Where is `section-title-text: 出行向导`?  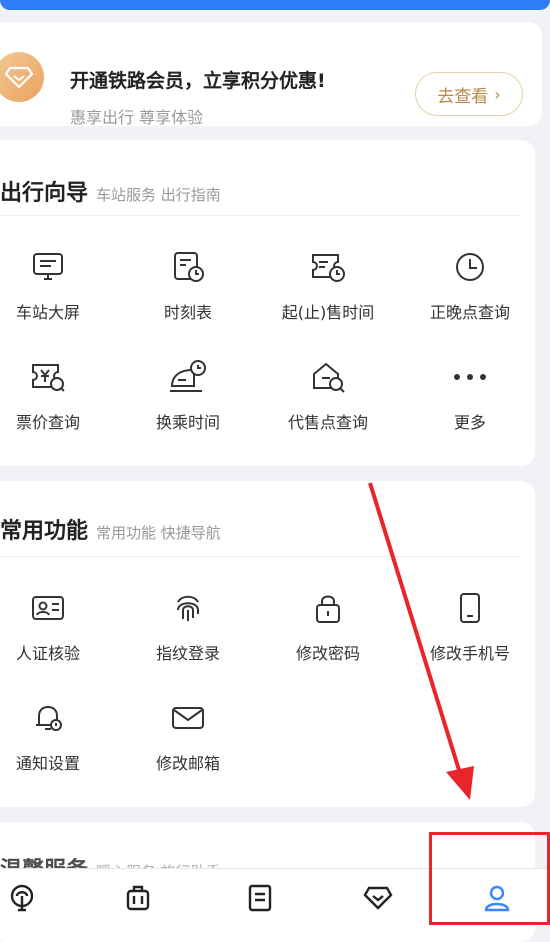 section-title-text: 出行向导 is located at coordinates (44, 193).